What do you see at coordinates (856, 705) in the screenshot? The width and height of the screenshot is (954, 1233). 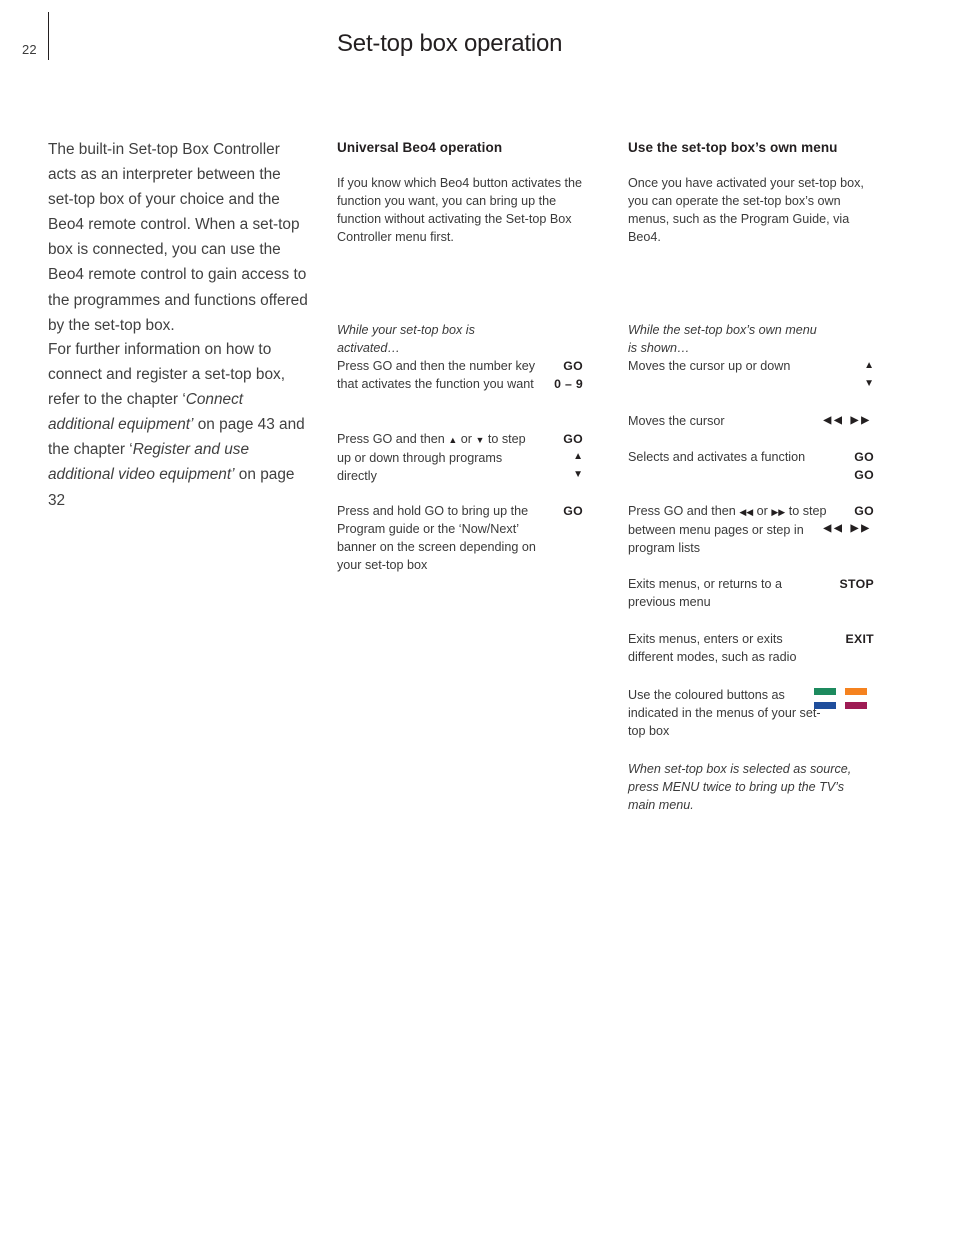 I see `red-button-icon` at bounding box center [856, 705].